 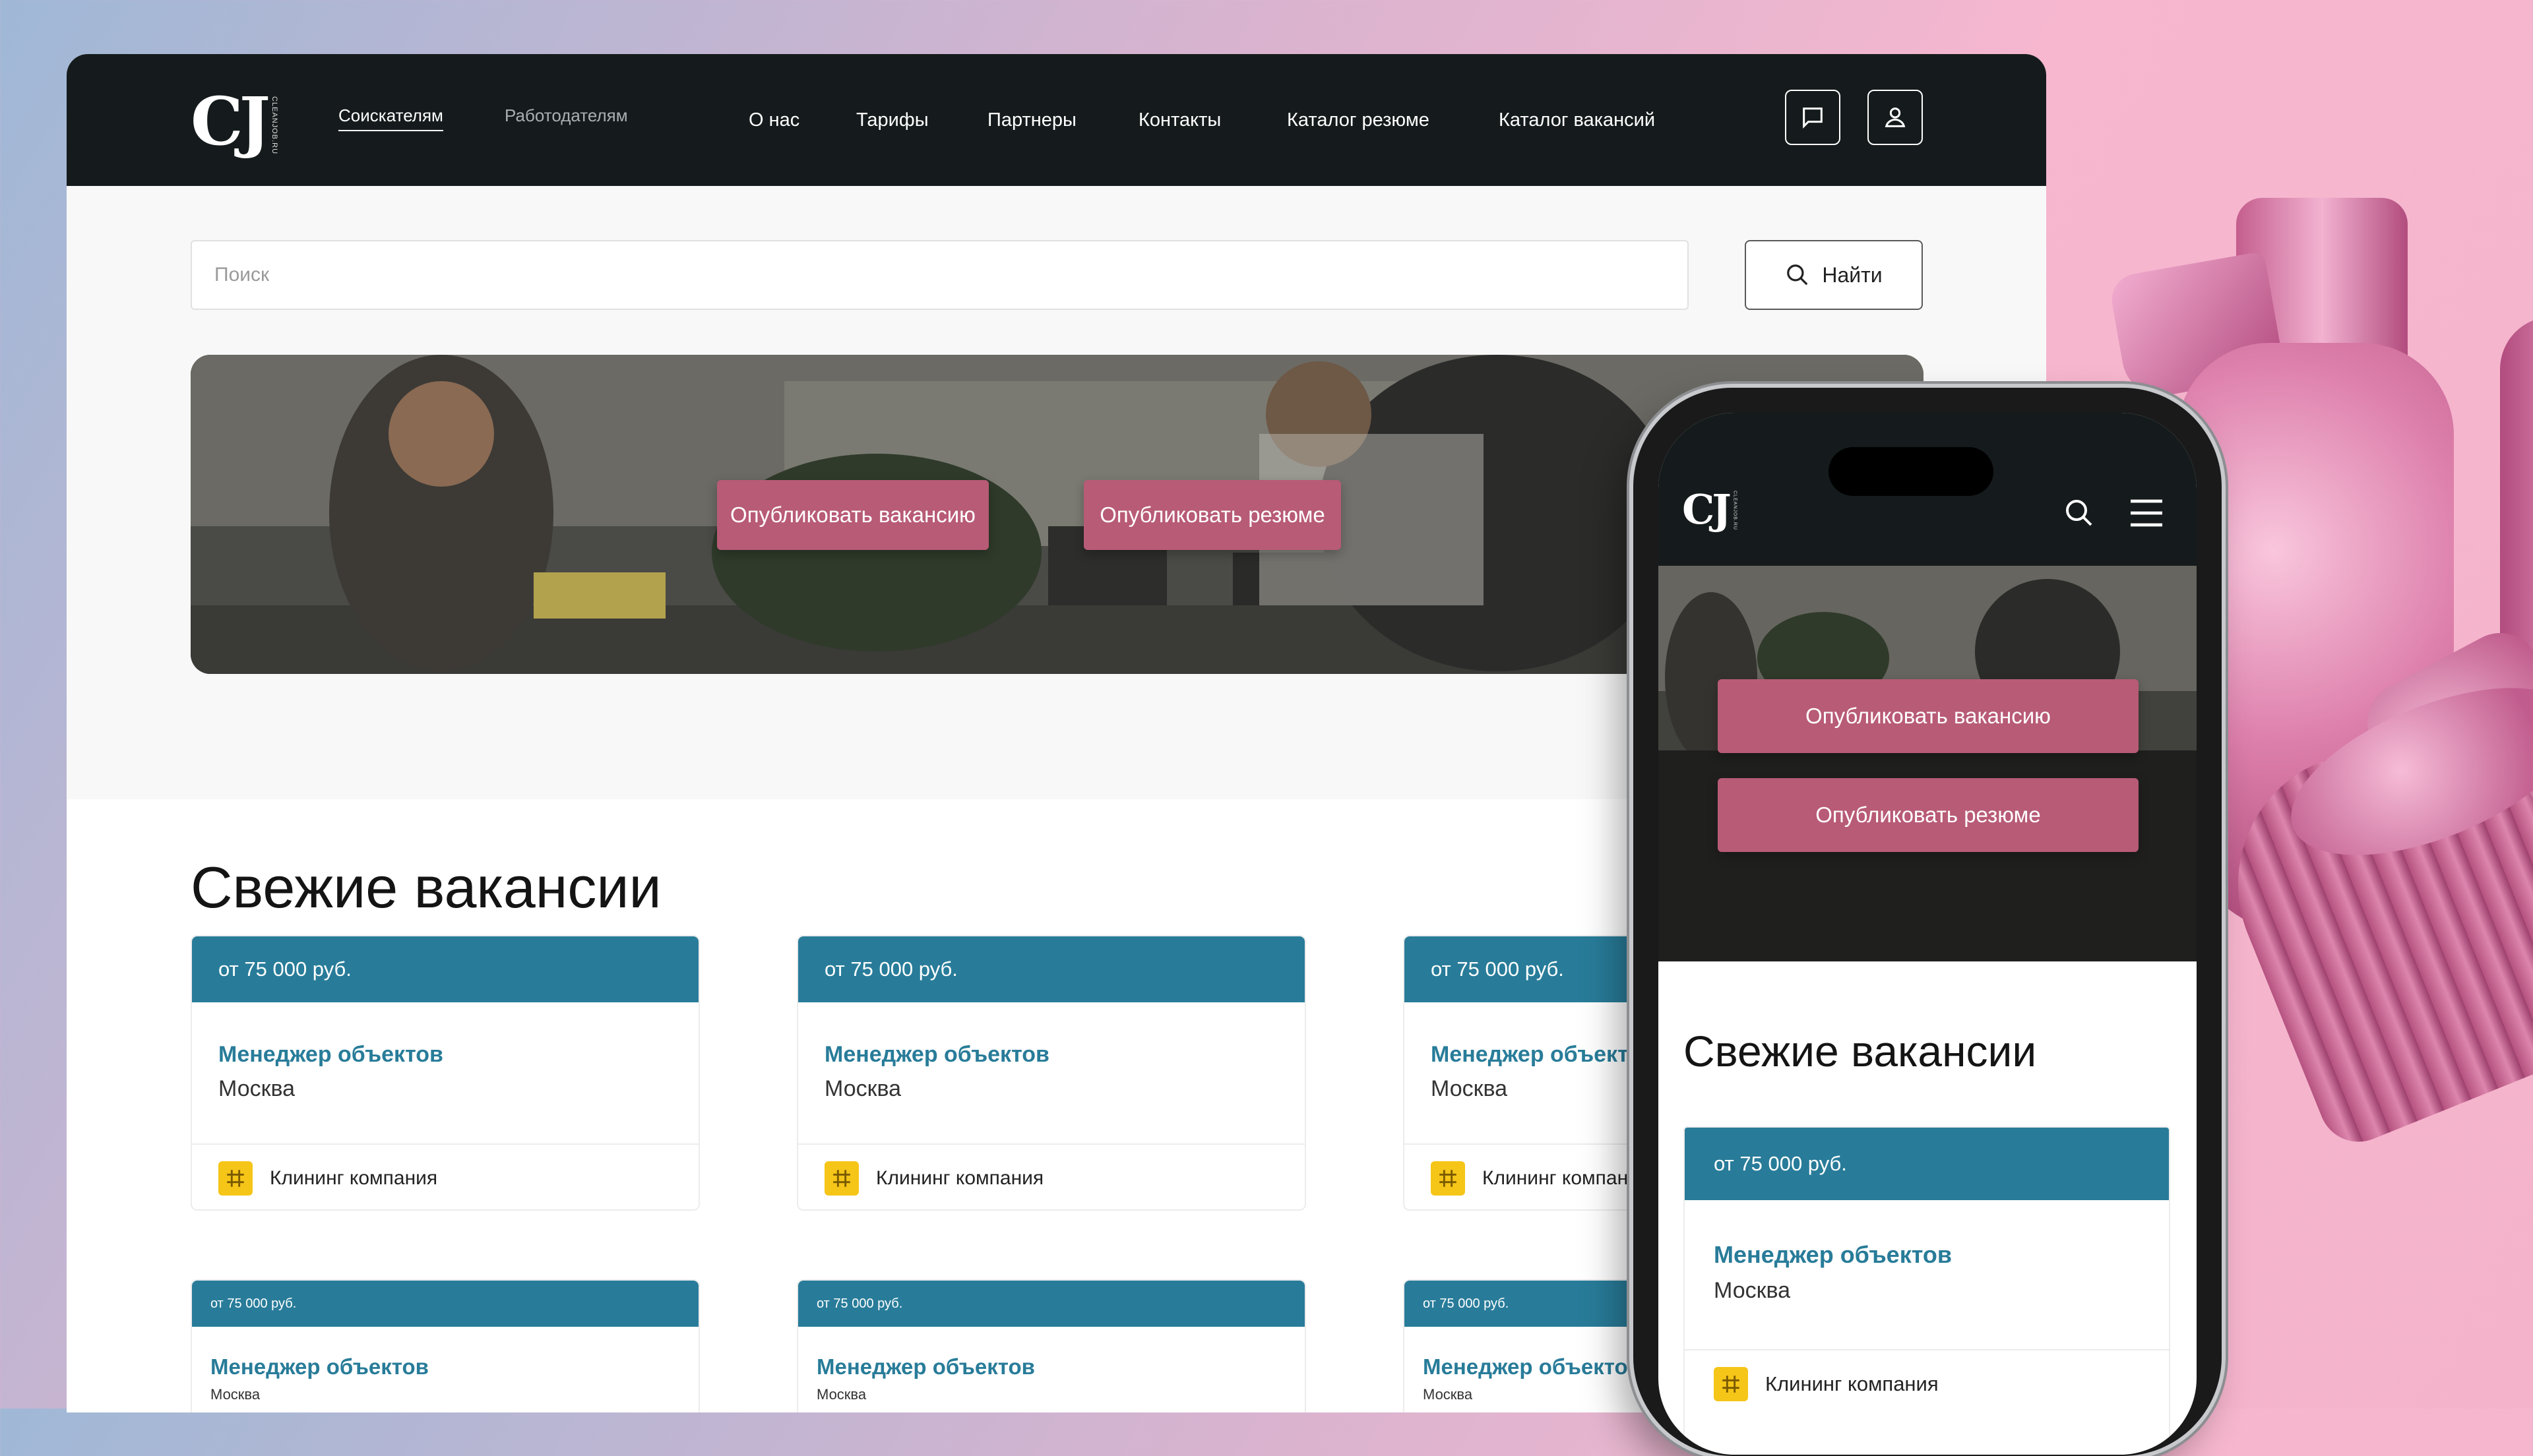 I want to click on mobile-hero-photo, so click(x=1927, y=763).